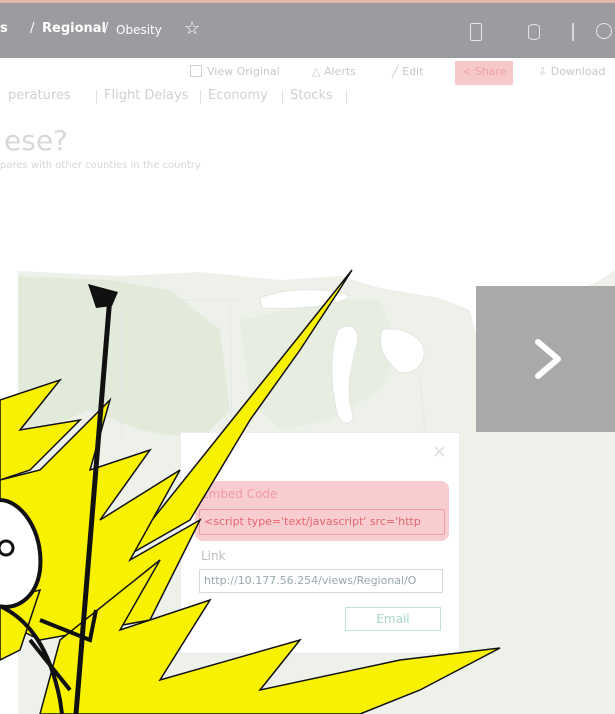 This screenshot has width=615, height=714. What do you see at coordinates (307, 29) in the screenshot?
I see `breadcrumb-bar: s / Regional / Obesity ☆` at bounding box center [307, 29].